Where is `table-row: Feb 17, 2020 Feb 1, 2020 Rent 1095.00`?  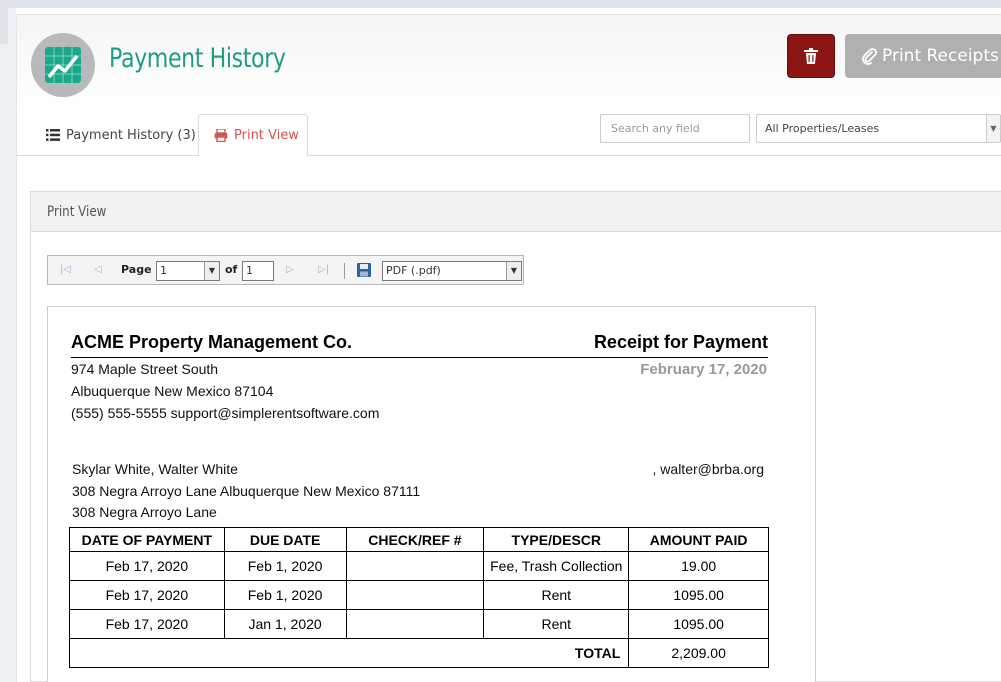
table-row: Feb 17, 2020 Feb 1, 2020 Rent 1095.00 is located at coordinates (419, 595).